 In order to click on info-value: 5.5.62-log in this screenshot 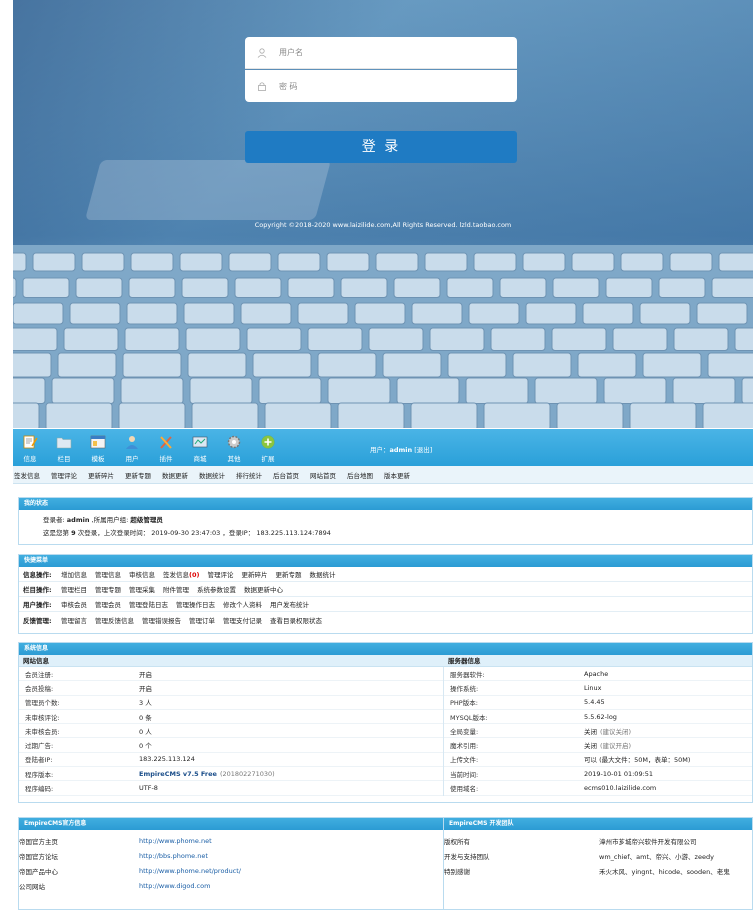, I will do `click(600, 716)`.